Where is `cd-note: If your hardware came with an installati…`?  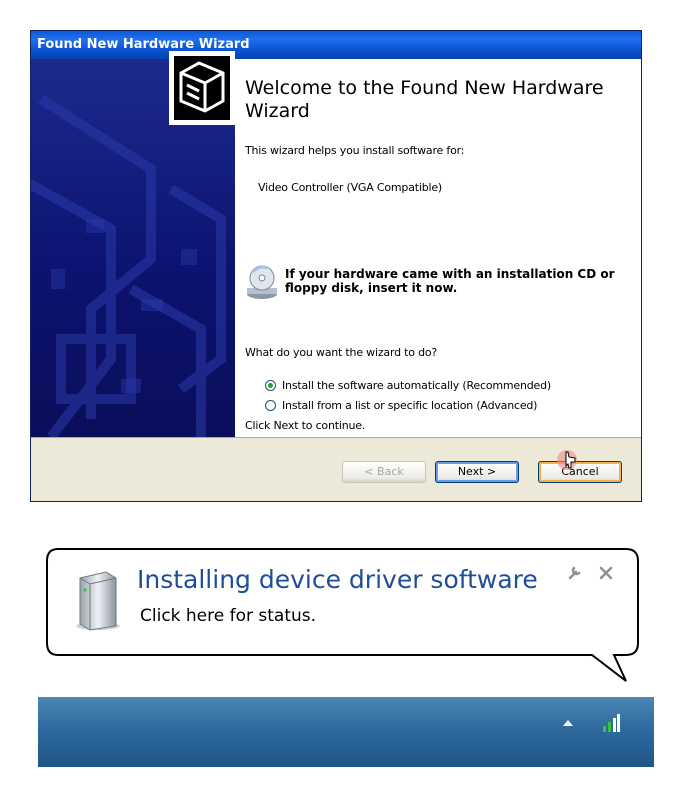 cd-note: If your hardware came with an installati… is located at coordinates (450, 281).